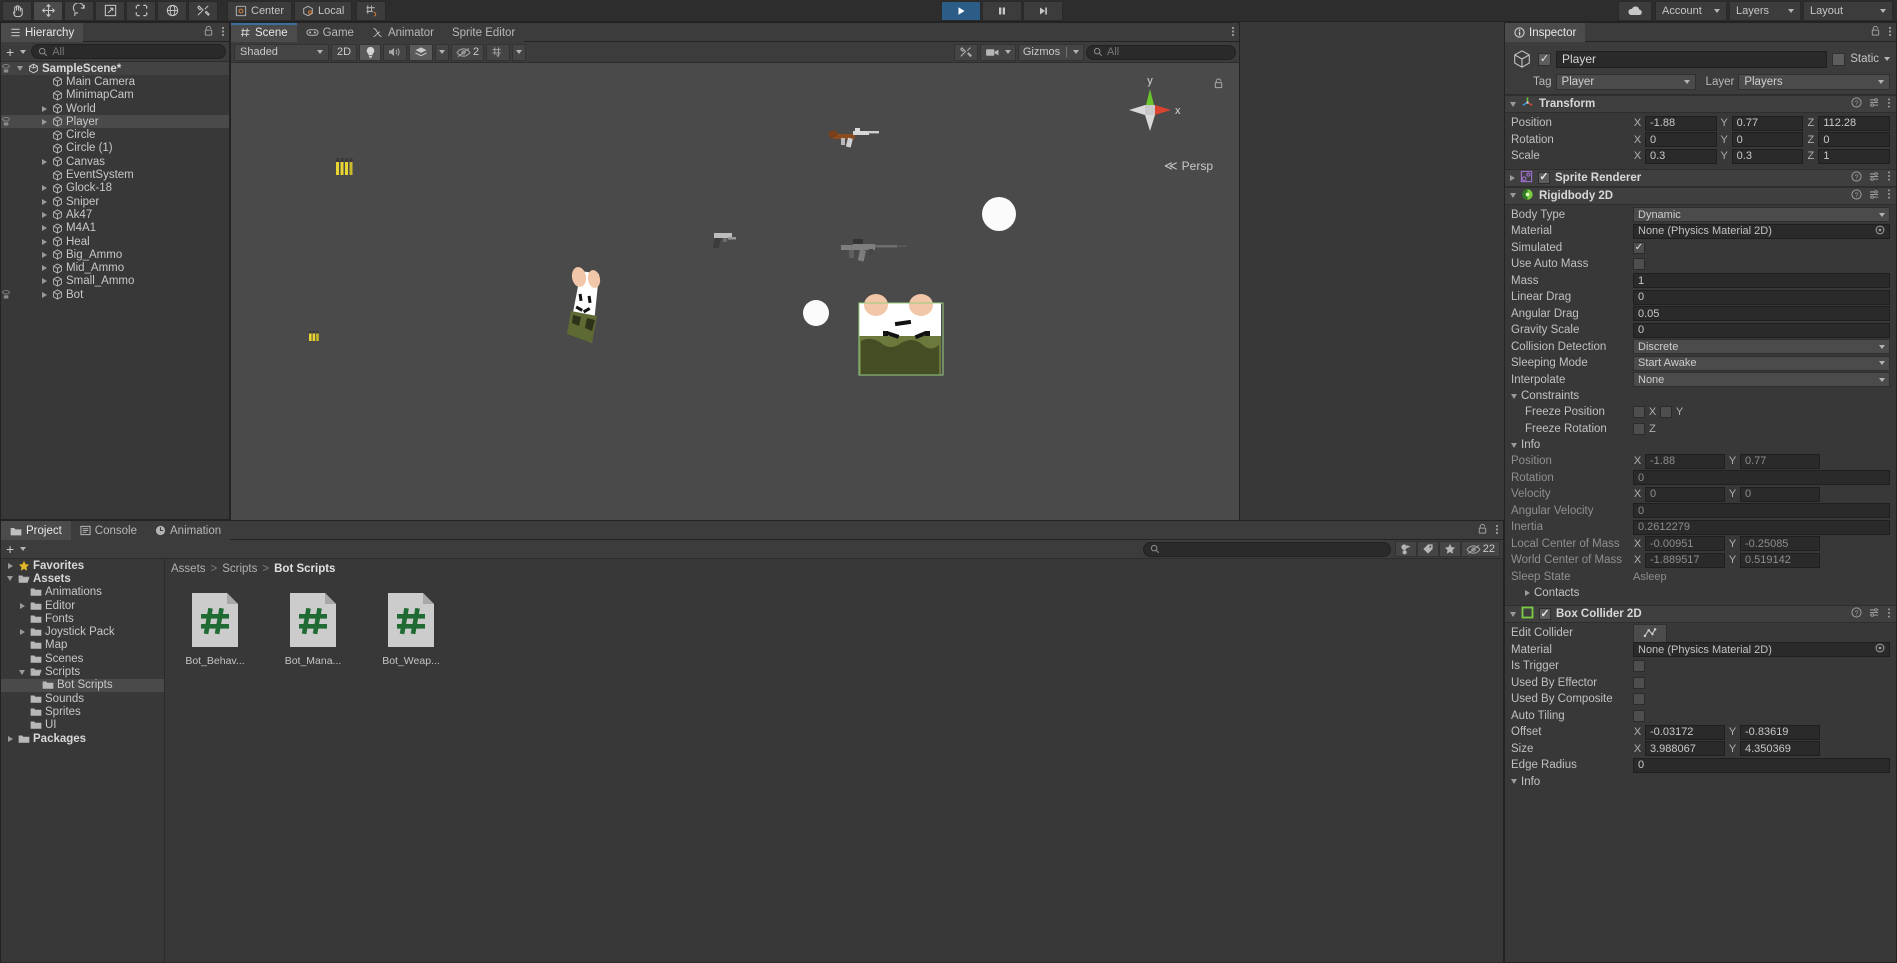 This screenshot has height=963, width=1897. What do you see at coordinates (115, 134) in the screenshot?
I see `hierarchy-item-circle: Circle` at bounding box center [115, 134].